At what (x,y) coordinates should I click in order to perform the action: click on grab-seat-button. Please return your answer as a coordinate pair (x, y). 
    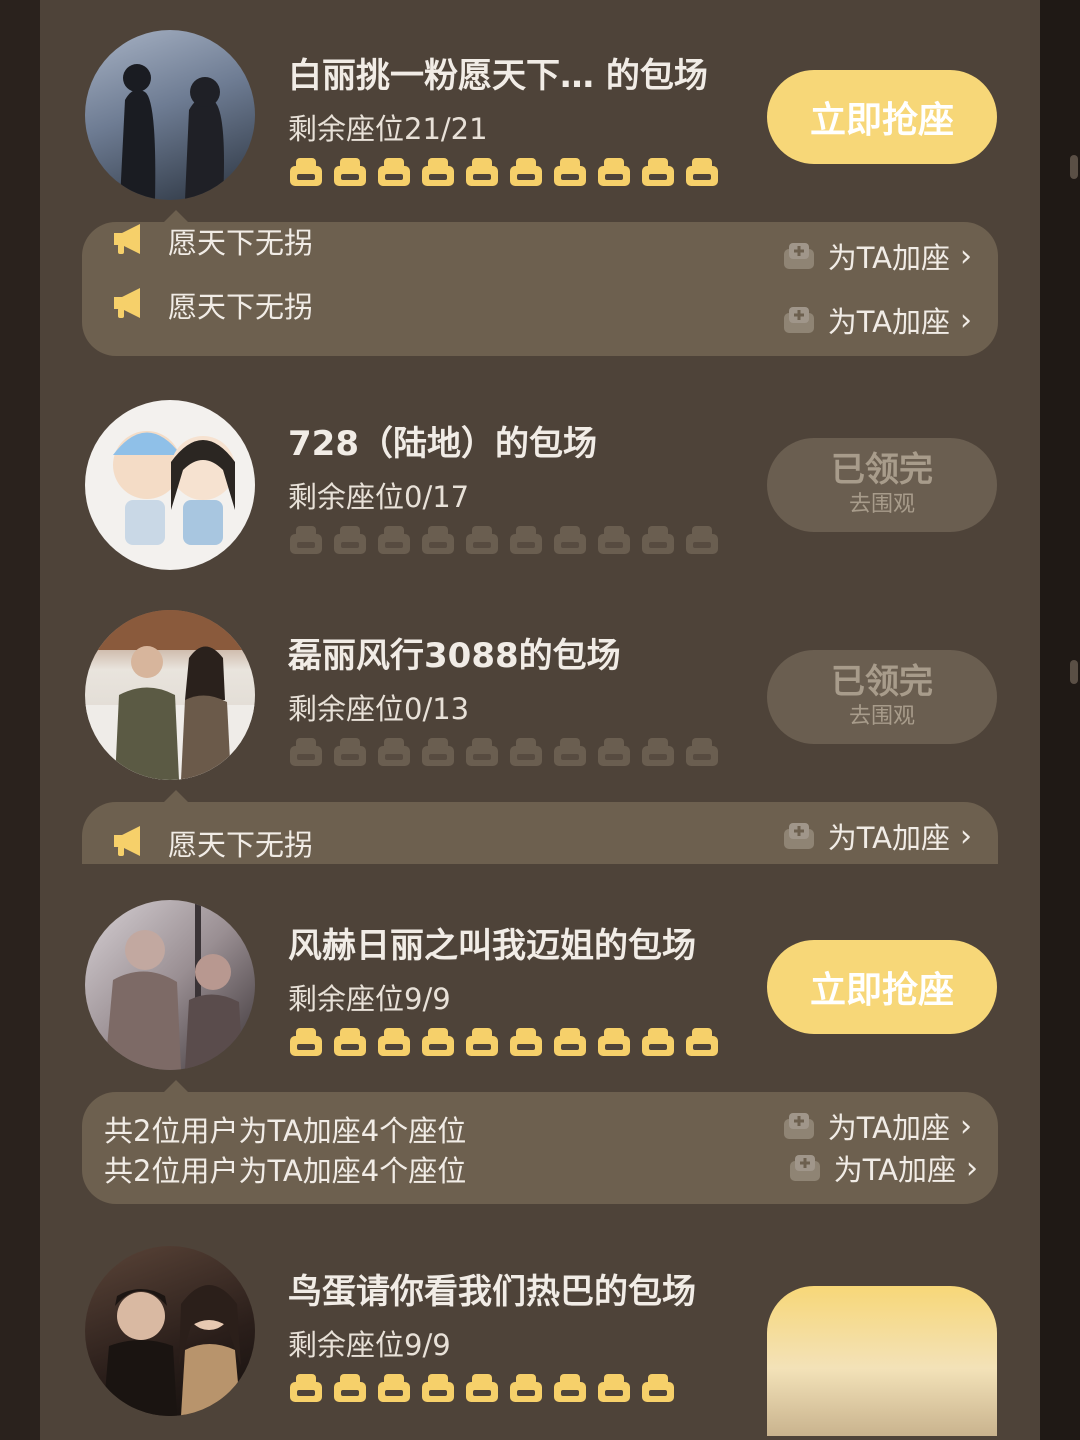
    Looking at the image, I should click on (882, 1361).